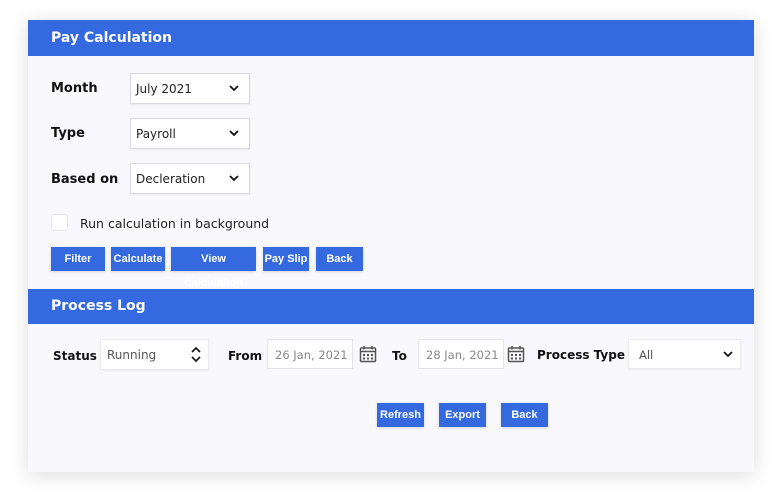  Describe the element at coordinates (75, 356) in the screenshot. I see `status-label: Status` at that location.